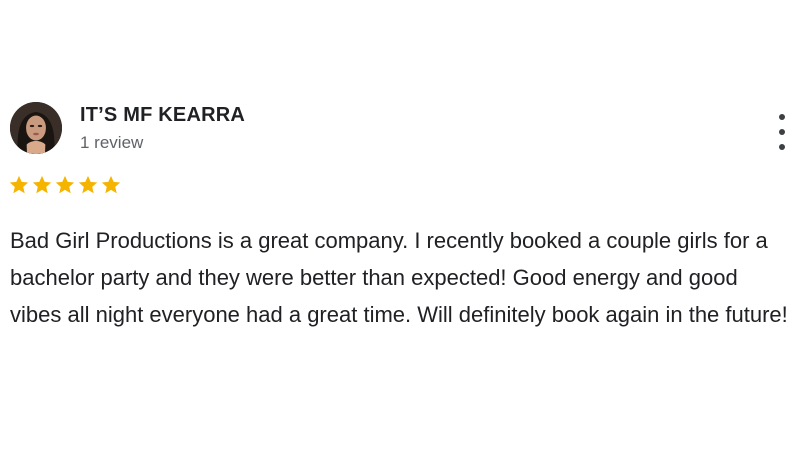  I want to click on reviewer-name: IT’S MF KEARRA, so click(162, 115).